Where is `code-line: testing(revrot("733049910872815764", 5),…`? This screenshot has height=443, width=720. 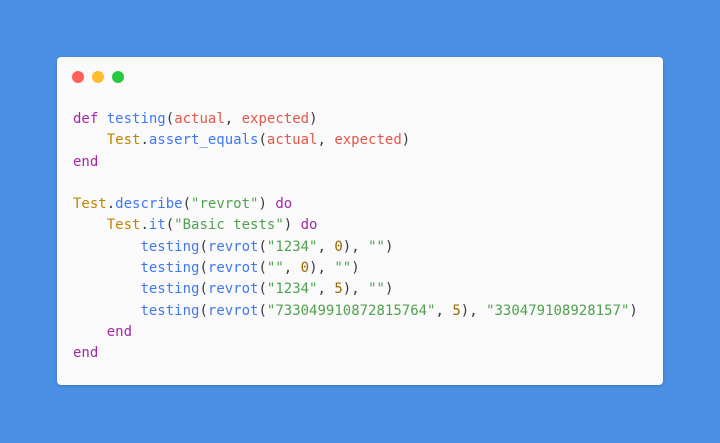 code-line: testing(revrot("733049910872815764", 5),… is located at coordinates (355, 311).